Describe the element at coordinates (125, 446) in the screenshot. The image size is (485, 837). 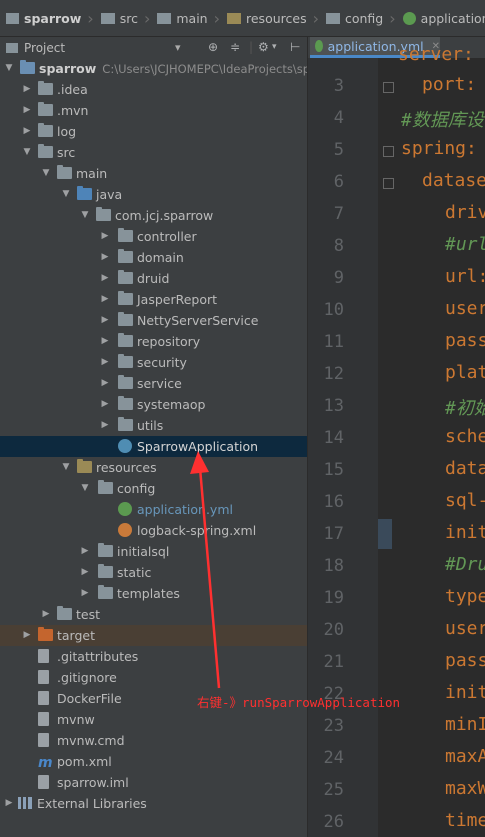
I see `spring-boot-class-icon` at that location.